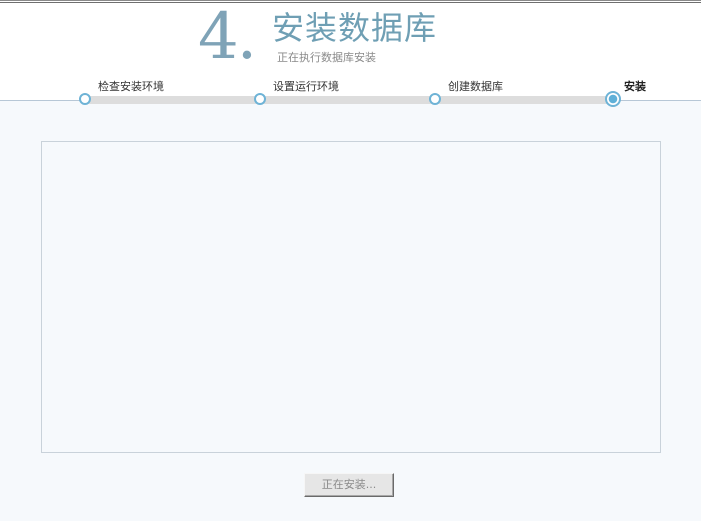 This screenshot has width=701, height=521. What do you see at coordinates (227, 37) in the screenshot?
I see `step-number: 4.` at bounding box center [227, 37].